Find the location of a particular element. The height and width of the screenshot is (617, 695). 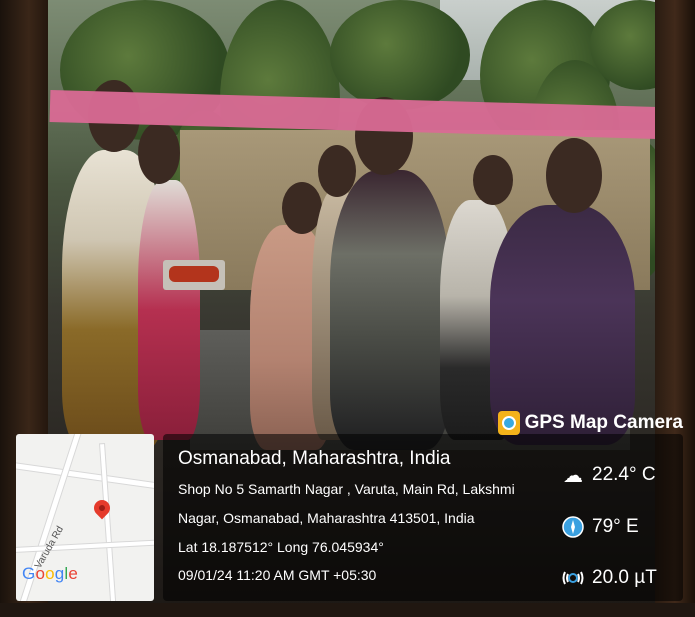

magnetic-field-icon is located at coordinates (573, 578).